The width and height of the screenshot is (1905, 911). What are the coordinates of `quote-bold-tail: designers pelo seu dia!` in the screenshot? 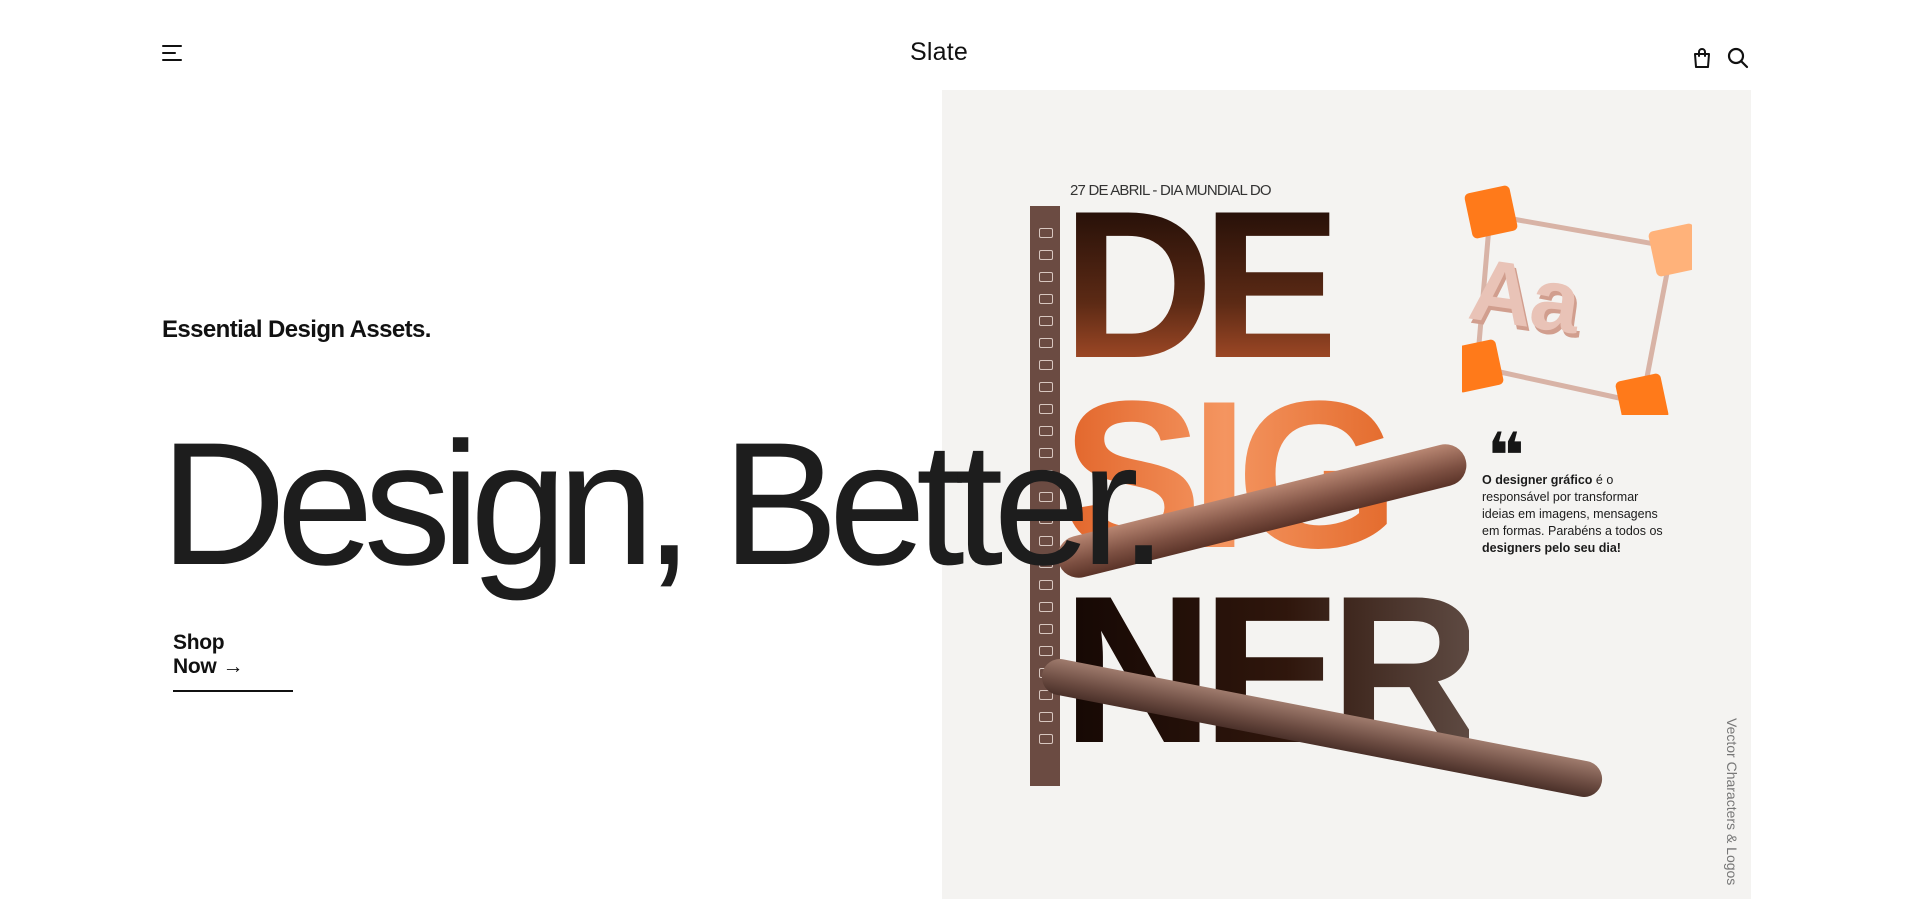 It's located at (1551, 548).